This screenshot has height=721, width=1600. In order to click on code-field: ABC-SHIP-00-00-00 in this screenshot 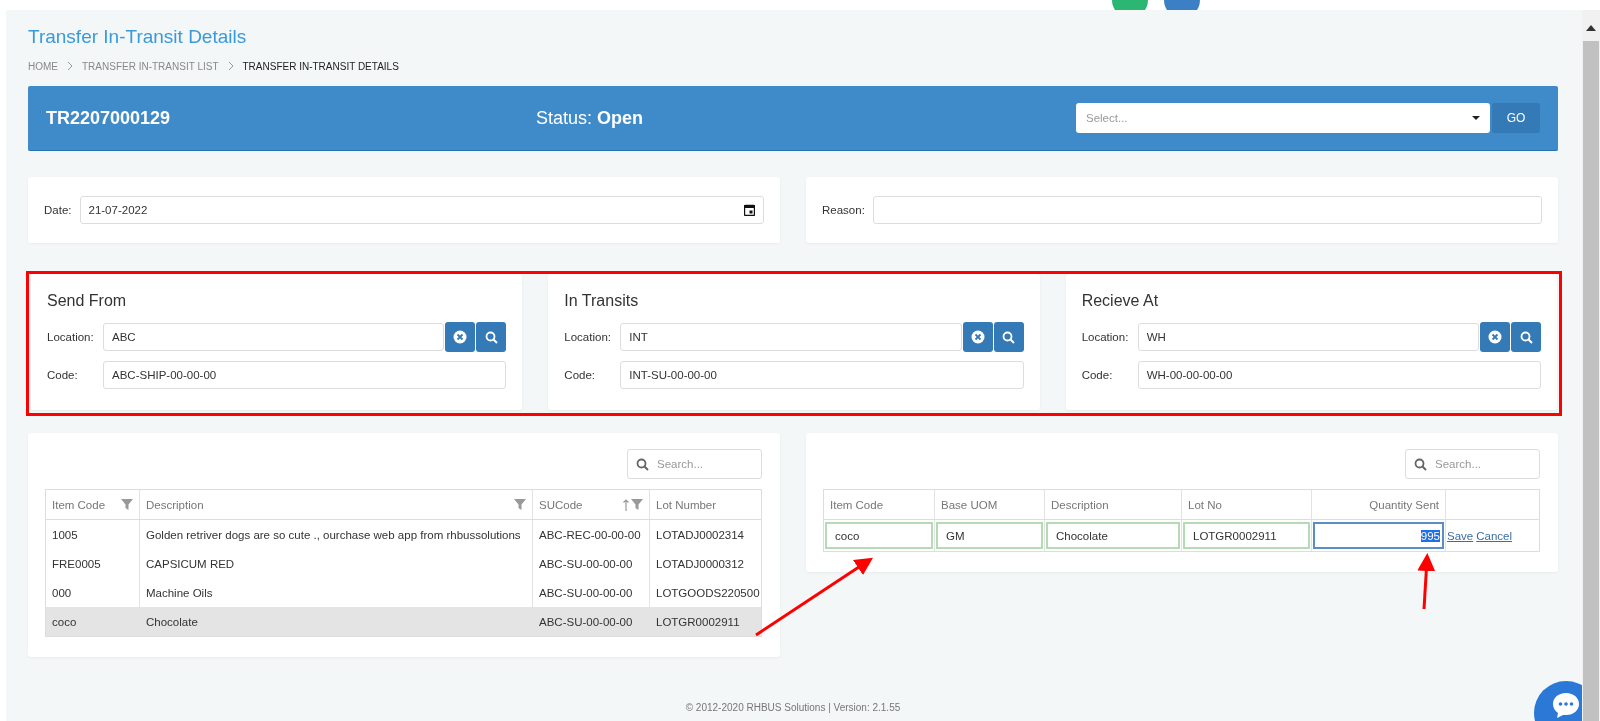, I will do `click(305, 375)`.